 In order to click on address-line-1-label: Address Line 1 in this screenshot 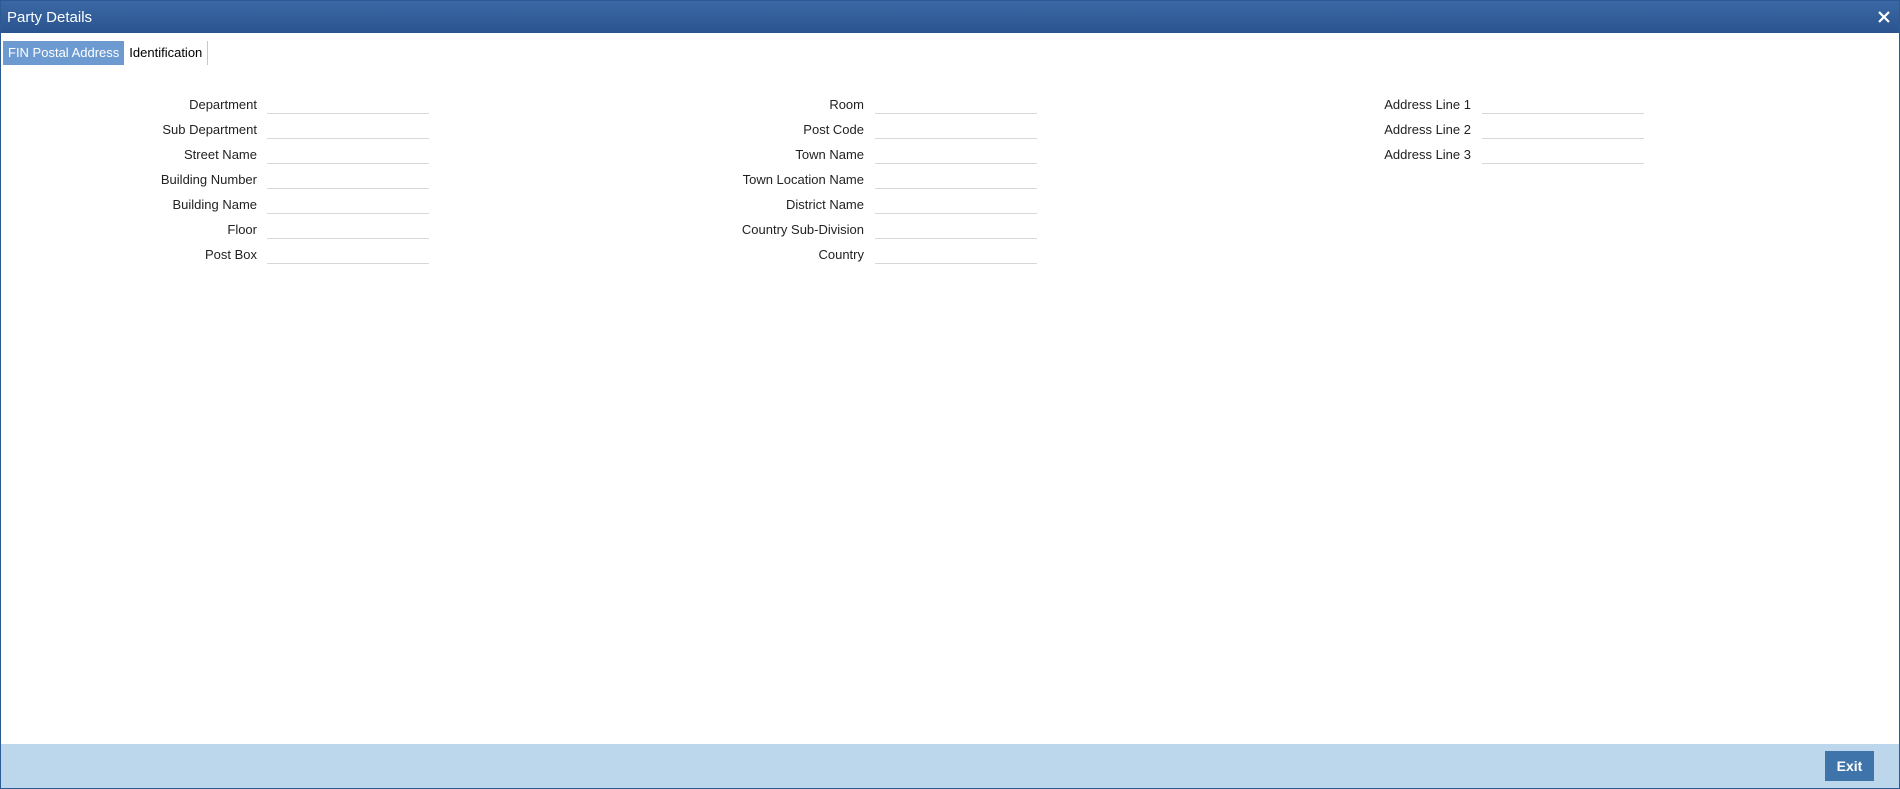, I will do `click(1427, 104)`.